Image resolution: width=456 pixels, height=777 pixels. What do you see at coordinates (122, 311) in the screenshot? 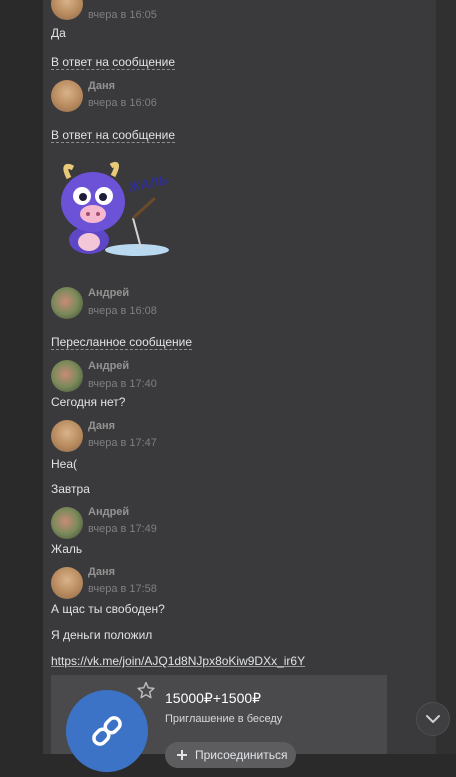
I see `message-time: вчера в 16:08` at bounding box center [122, 311].